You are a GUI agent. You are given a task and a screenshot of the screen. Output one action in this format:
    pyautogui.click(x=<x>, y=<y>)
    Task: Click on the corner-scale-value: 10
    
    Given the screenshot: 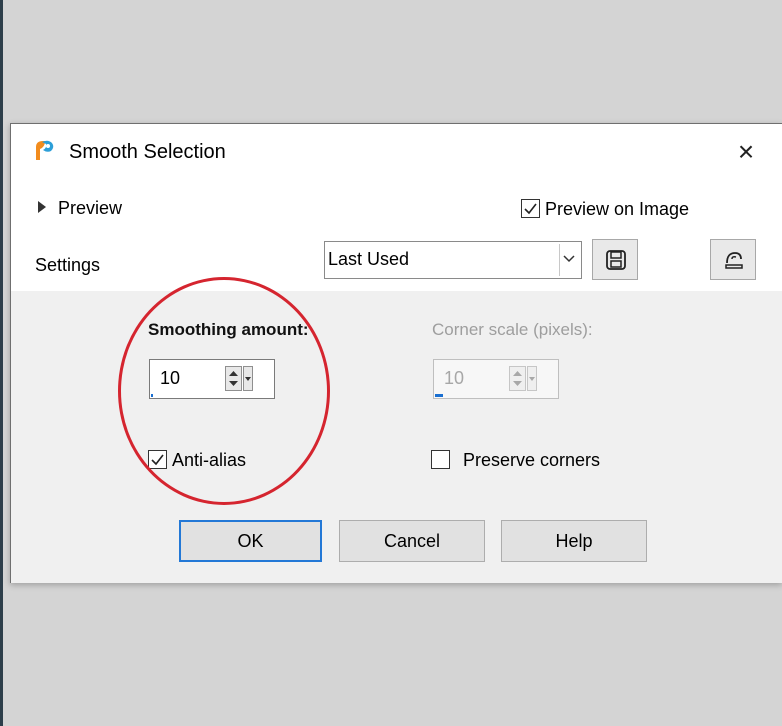 What is the action you would take?
    pyautogui.click(x=454, y=378)
    